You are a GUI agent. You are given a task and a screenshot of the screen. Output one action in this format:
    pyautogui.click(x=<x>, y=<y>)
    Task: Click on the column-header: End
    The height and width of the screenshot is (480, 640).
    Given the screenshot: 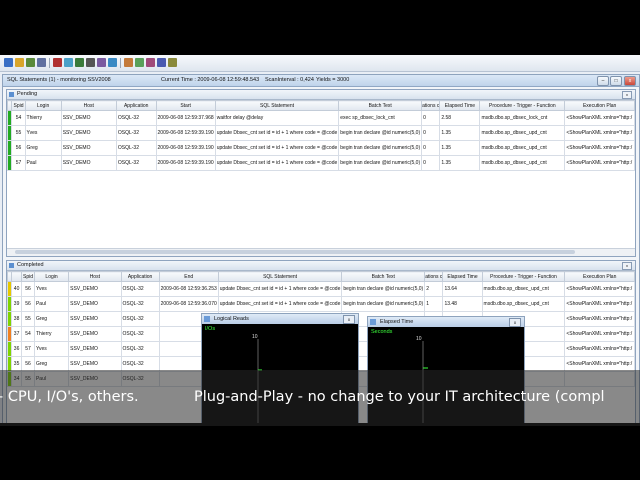 What is the action you would take?
    pyautogui.click(x=188, y=276)
    